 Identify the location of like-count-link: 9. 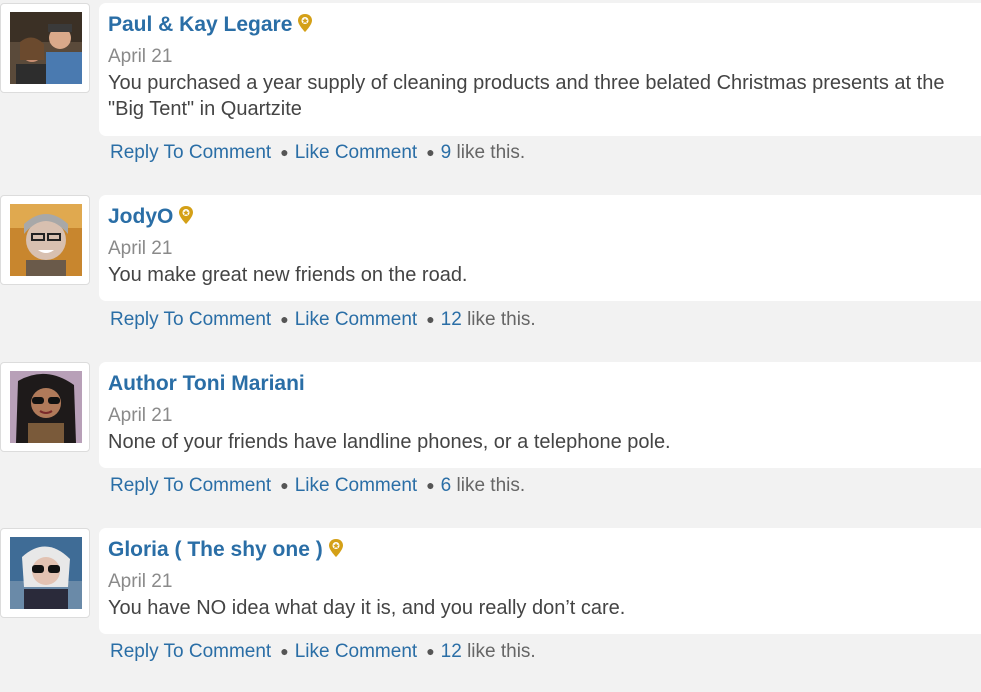
(446, 152).